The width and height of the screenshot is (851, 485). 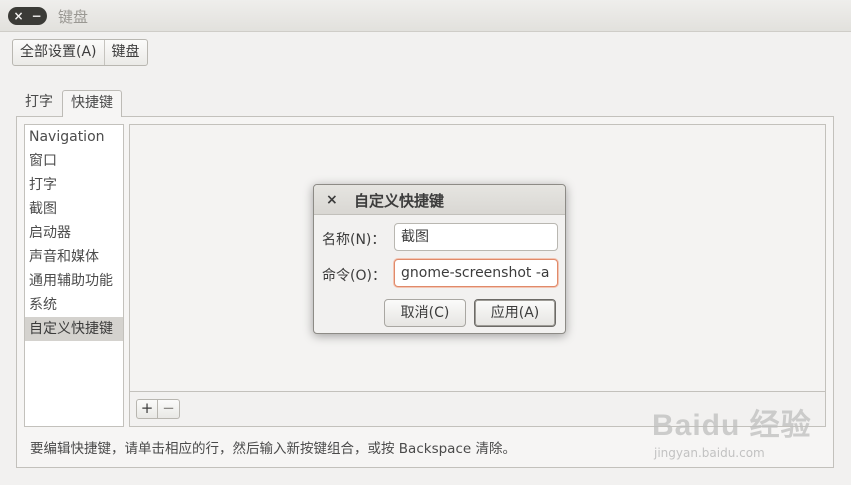 I want to click on window-controls: × −, so click(x=27, y=16).